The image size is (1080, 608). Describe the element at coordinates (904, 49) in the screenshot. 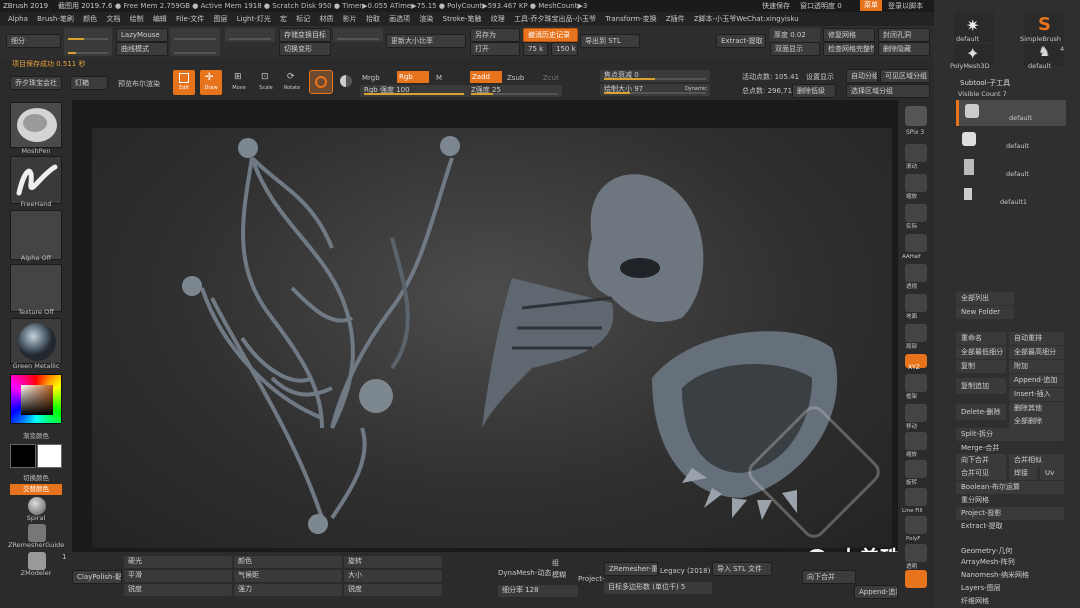

I see `delete-hidden-button: 删除隐藏` at that location.